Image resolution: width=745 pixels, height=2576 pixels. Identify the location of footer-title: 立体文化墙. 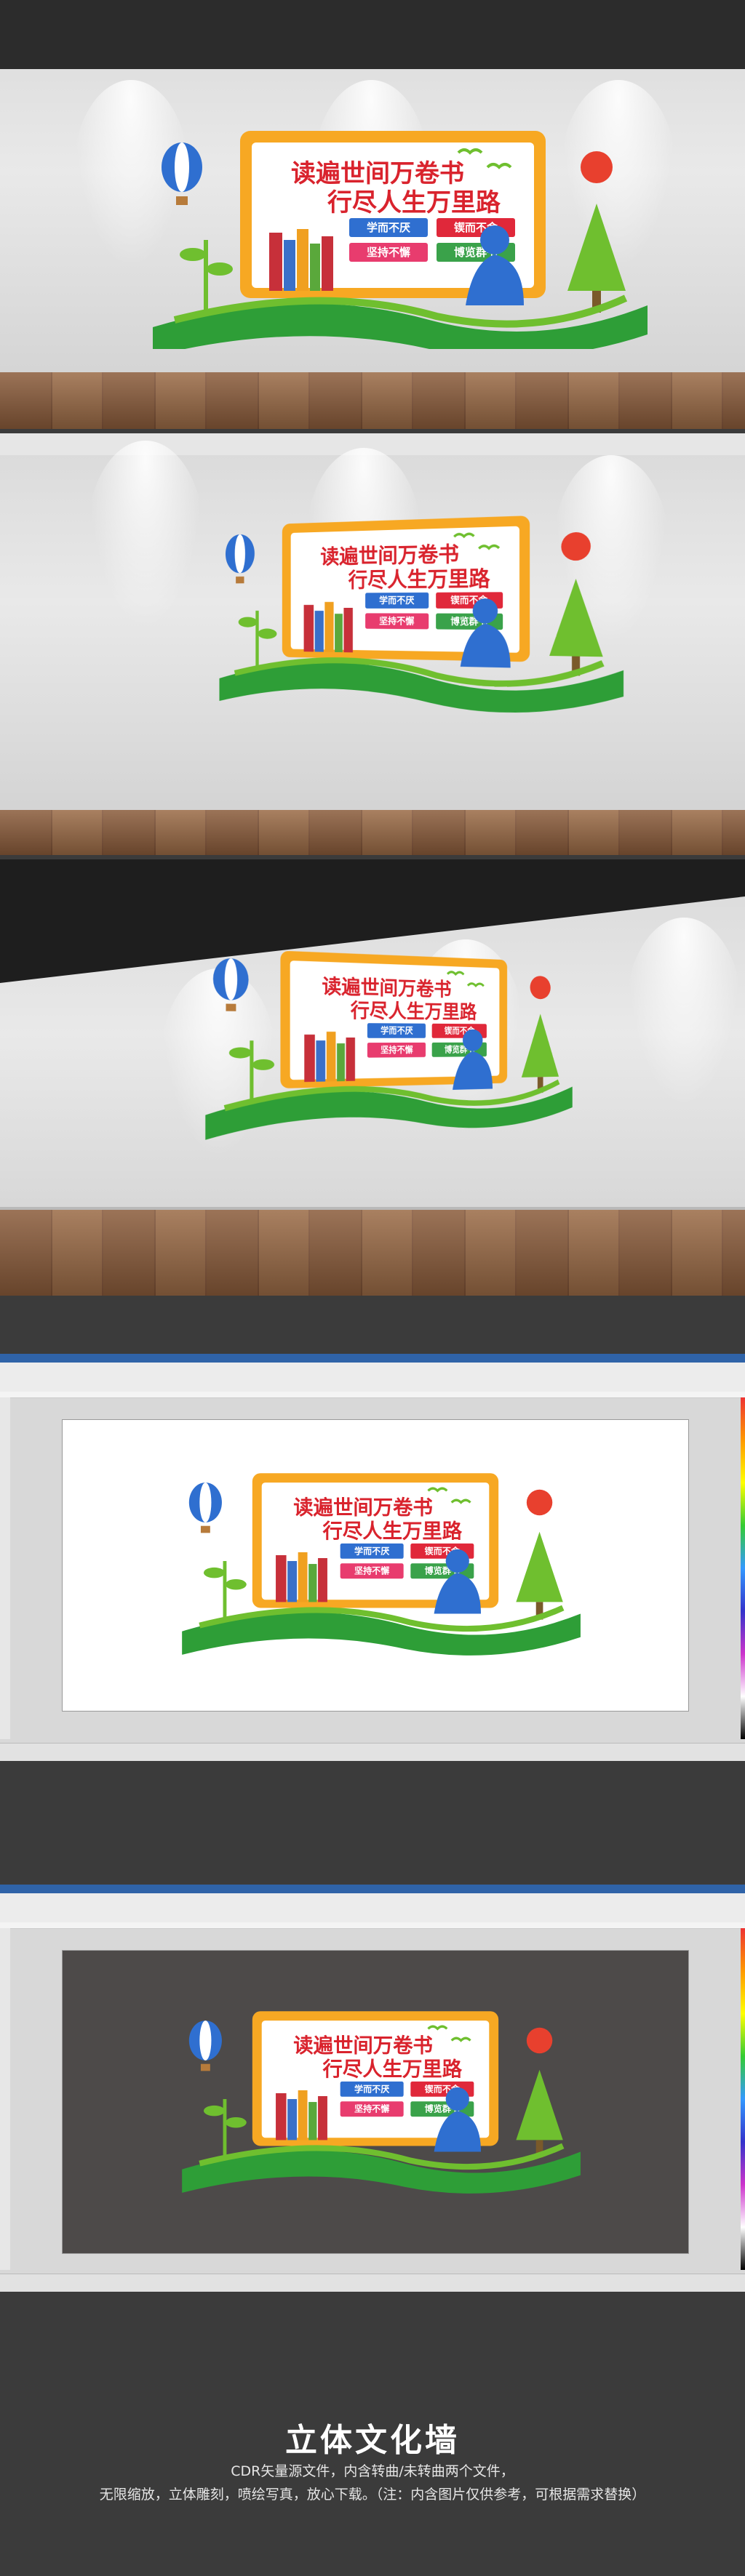
(372, 2437).